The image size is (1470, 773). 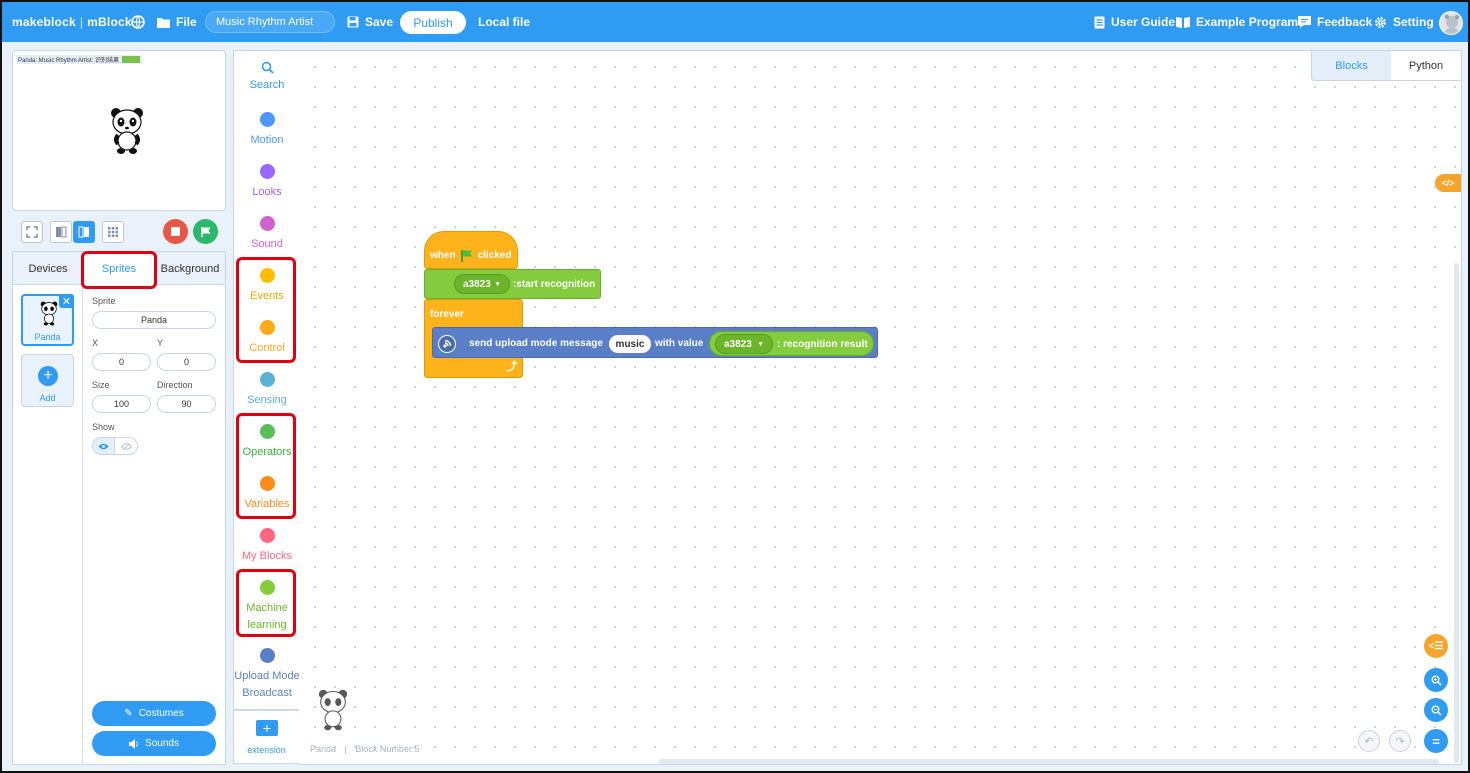 What do you see at coordinates (175, 385) in the screenshot?
I see `direction-label: Direction` at bounding box center [175, 385].